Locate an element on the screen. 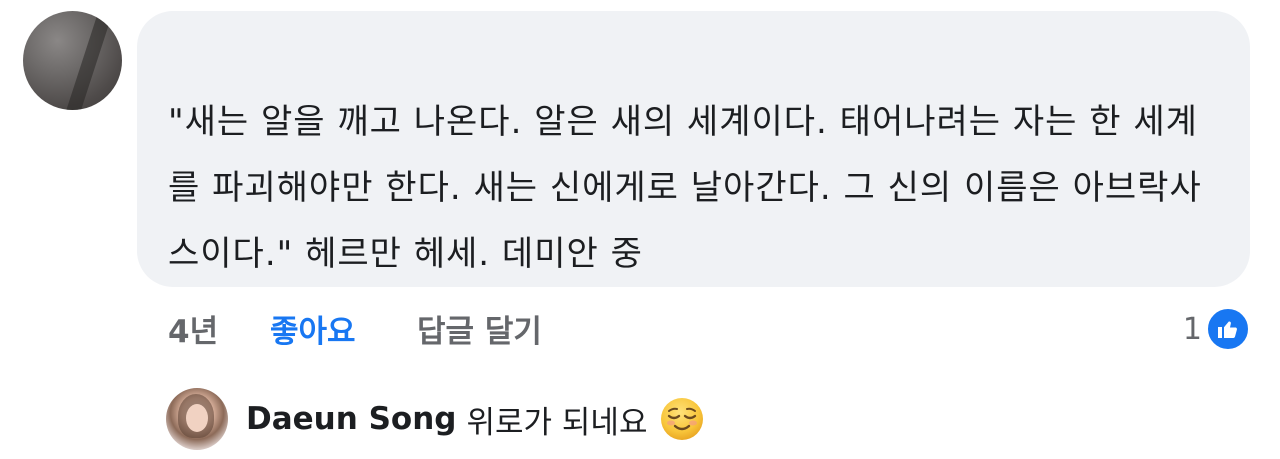  reply-row: Daeun Song 위로가 되네요 is located at coordinates (435, 419).